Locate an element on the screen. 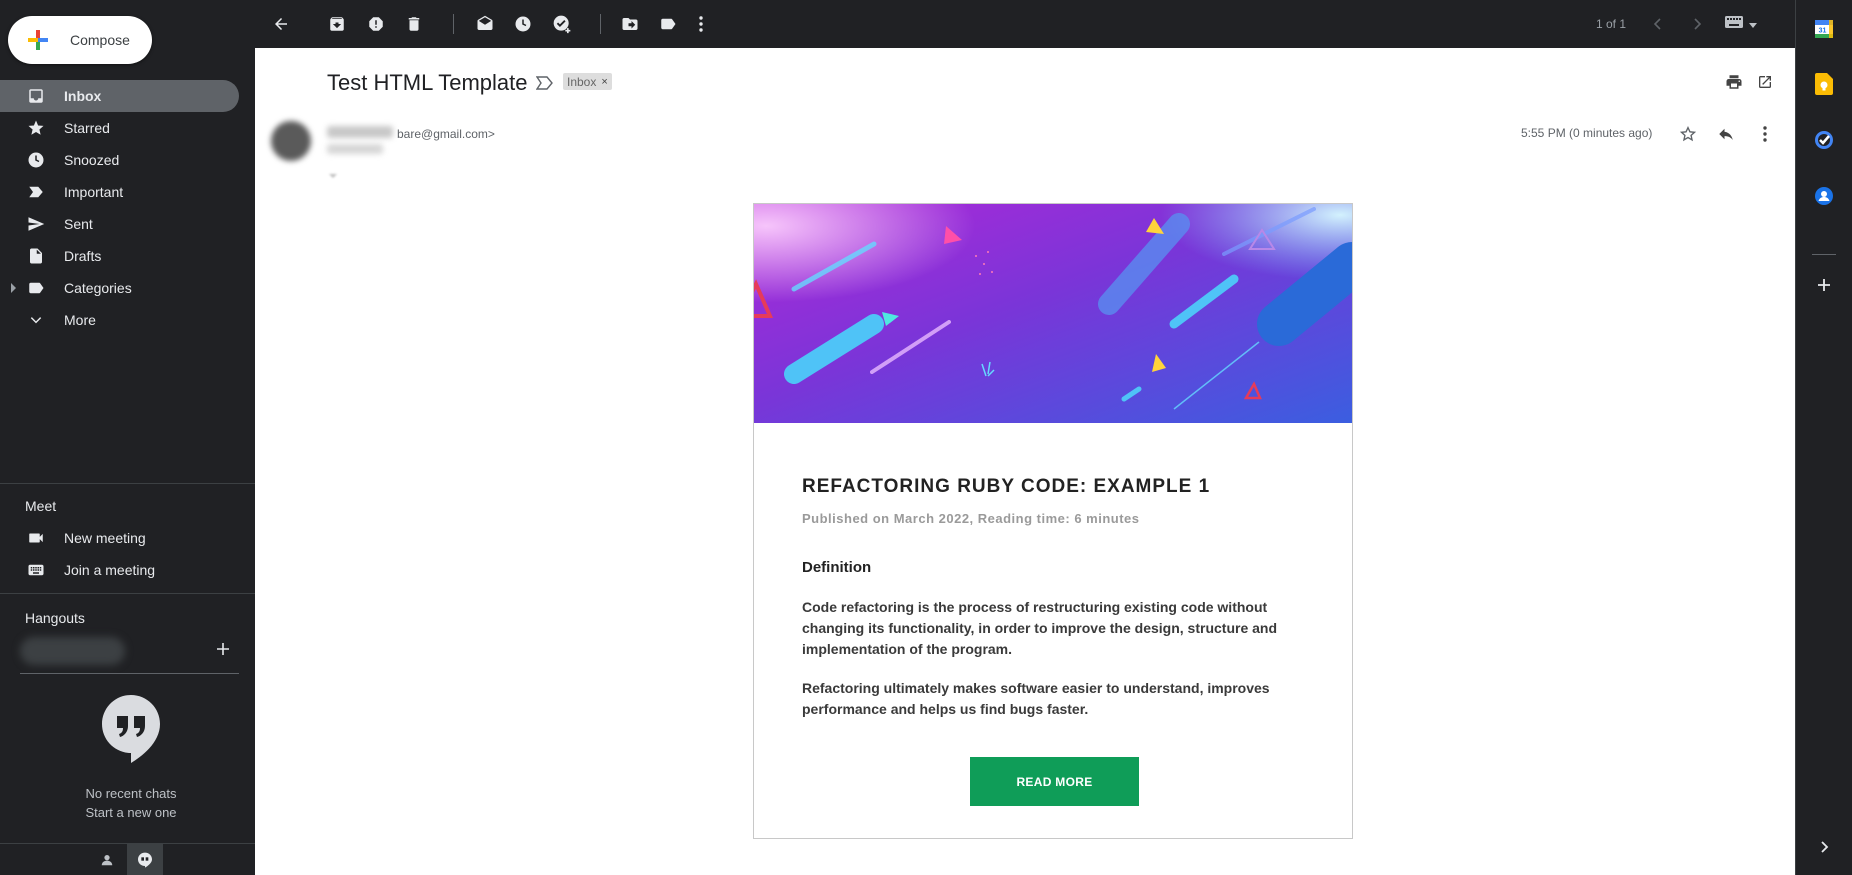 The height and width of the screenshot is (875, 1852). join-meeting-button: Join a meeting is located at coordinates (127, 570).